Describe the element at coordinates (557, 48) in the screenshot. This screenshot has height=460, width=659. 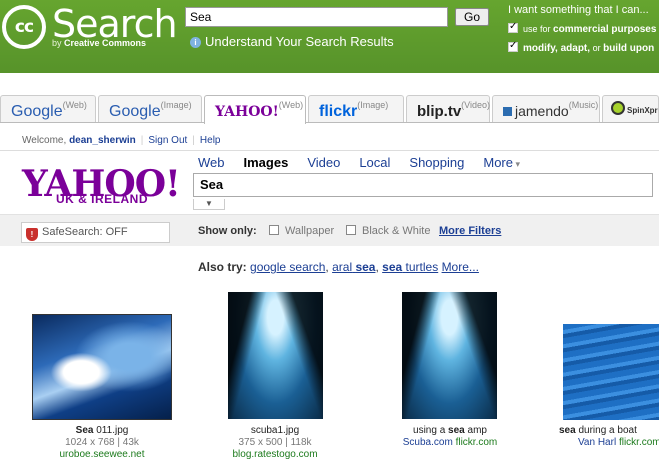
I see `modify-bold: modify, adapt,` at that location.